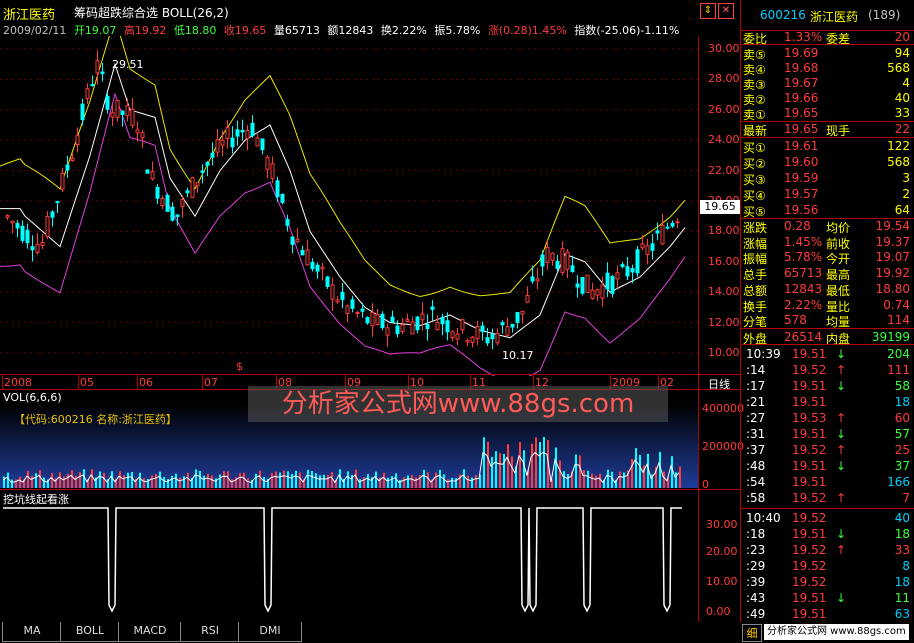  I want to click on tick-direction: ↓, so click(841, 354).